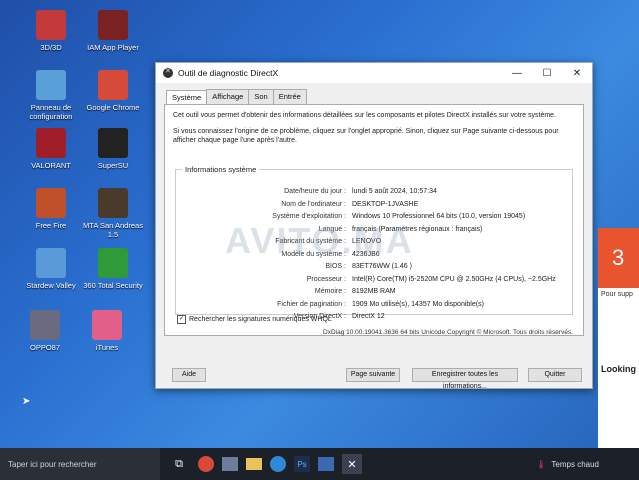  I want to click on info-key: Mémoire :, so click(330, 291).